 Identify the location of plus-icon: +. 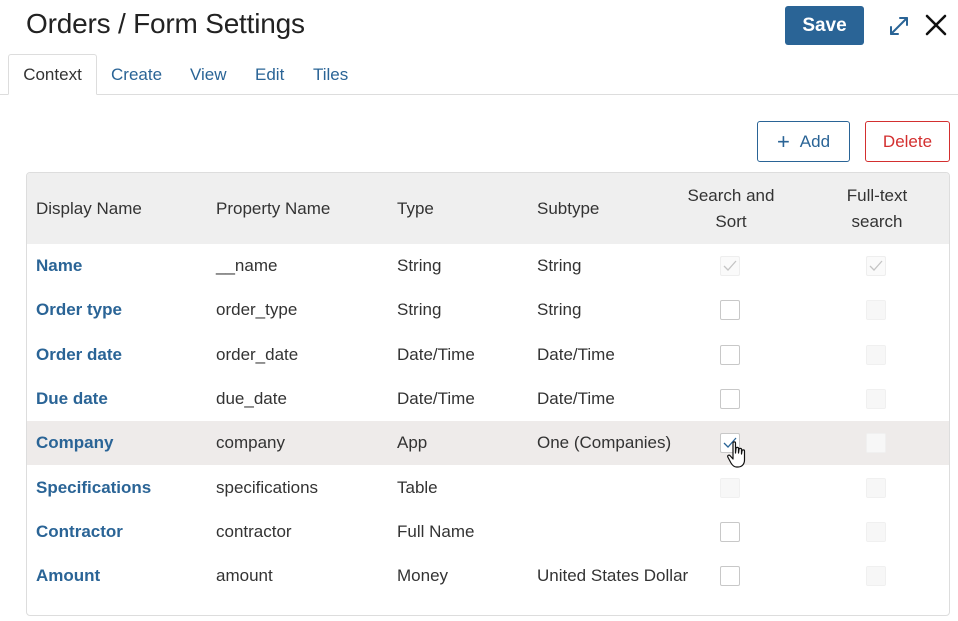
(783, 141).